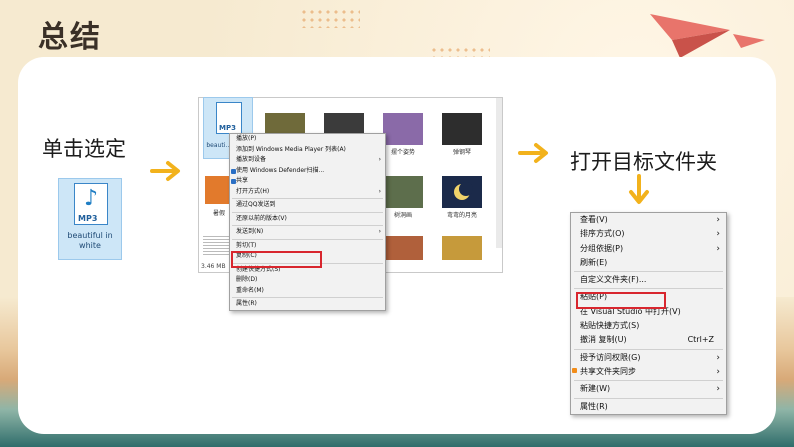 Image resolution: width=794 pixels, height=447 pixels. Describe the element at coordinates (533, 153) in the screenshot. I see `right-arrow-icon` at that location.